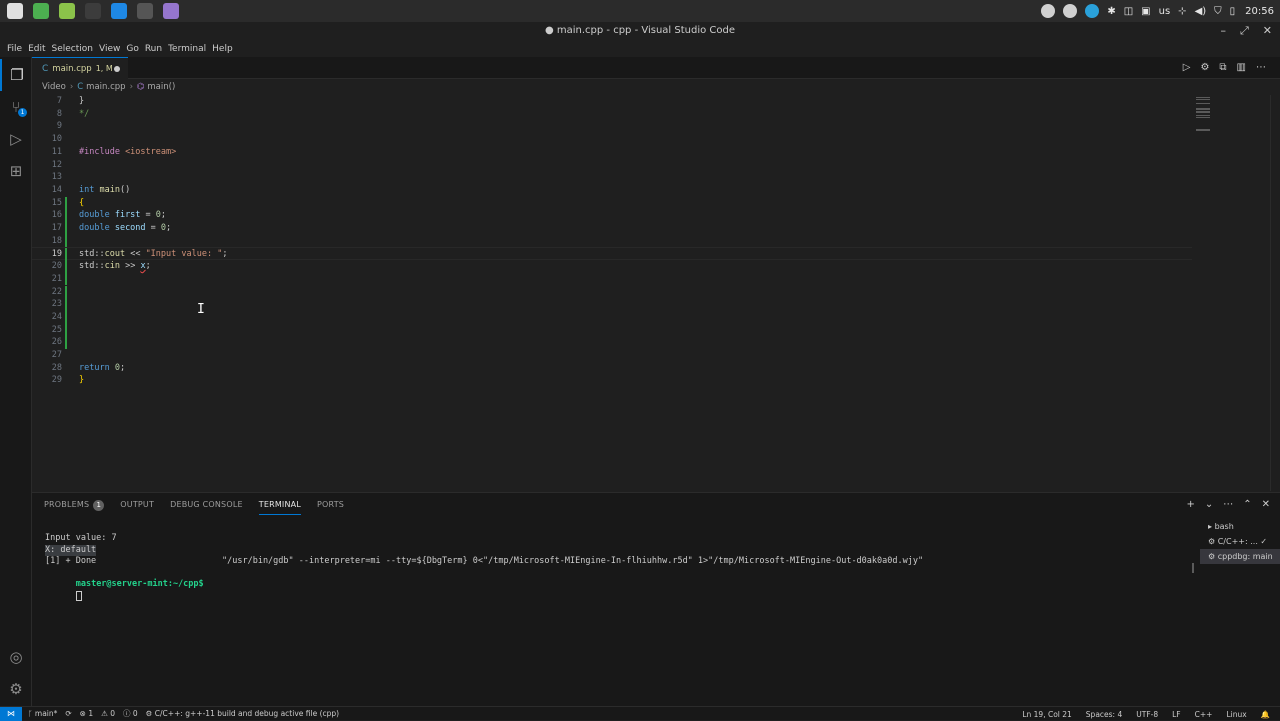  Describe the element at coordinates (47, 380) in the screenshot. I see `line-number: 29` at that location.